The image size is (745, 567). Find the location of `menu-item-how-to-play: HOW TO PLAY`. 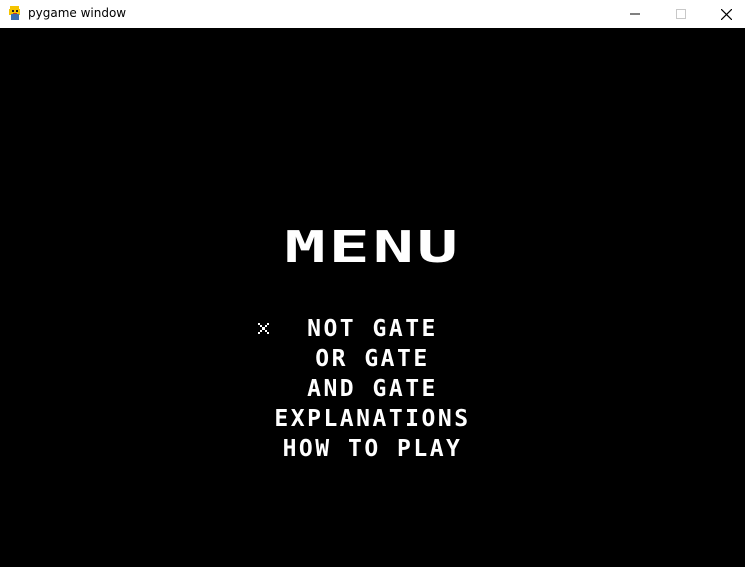

menu-item-how-to-play: HOW TO PLAY is located at coordinates (372, 449).